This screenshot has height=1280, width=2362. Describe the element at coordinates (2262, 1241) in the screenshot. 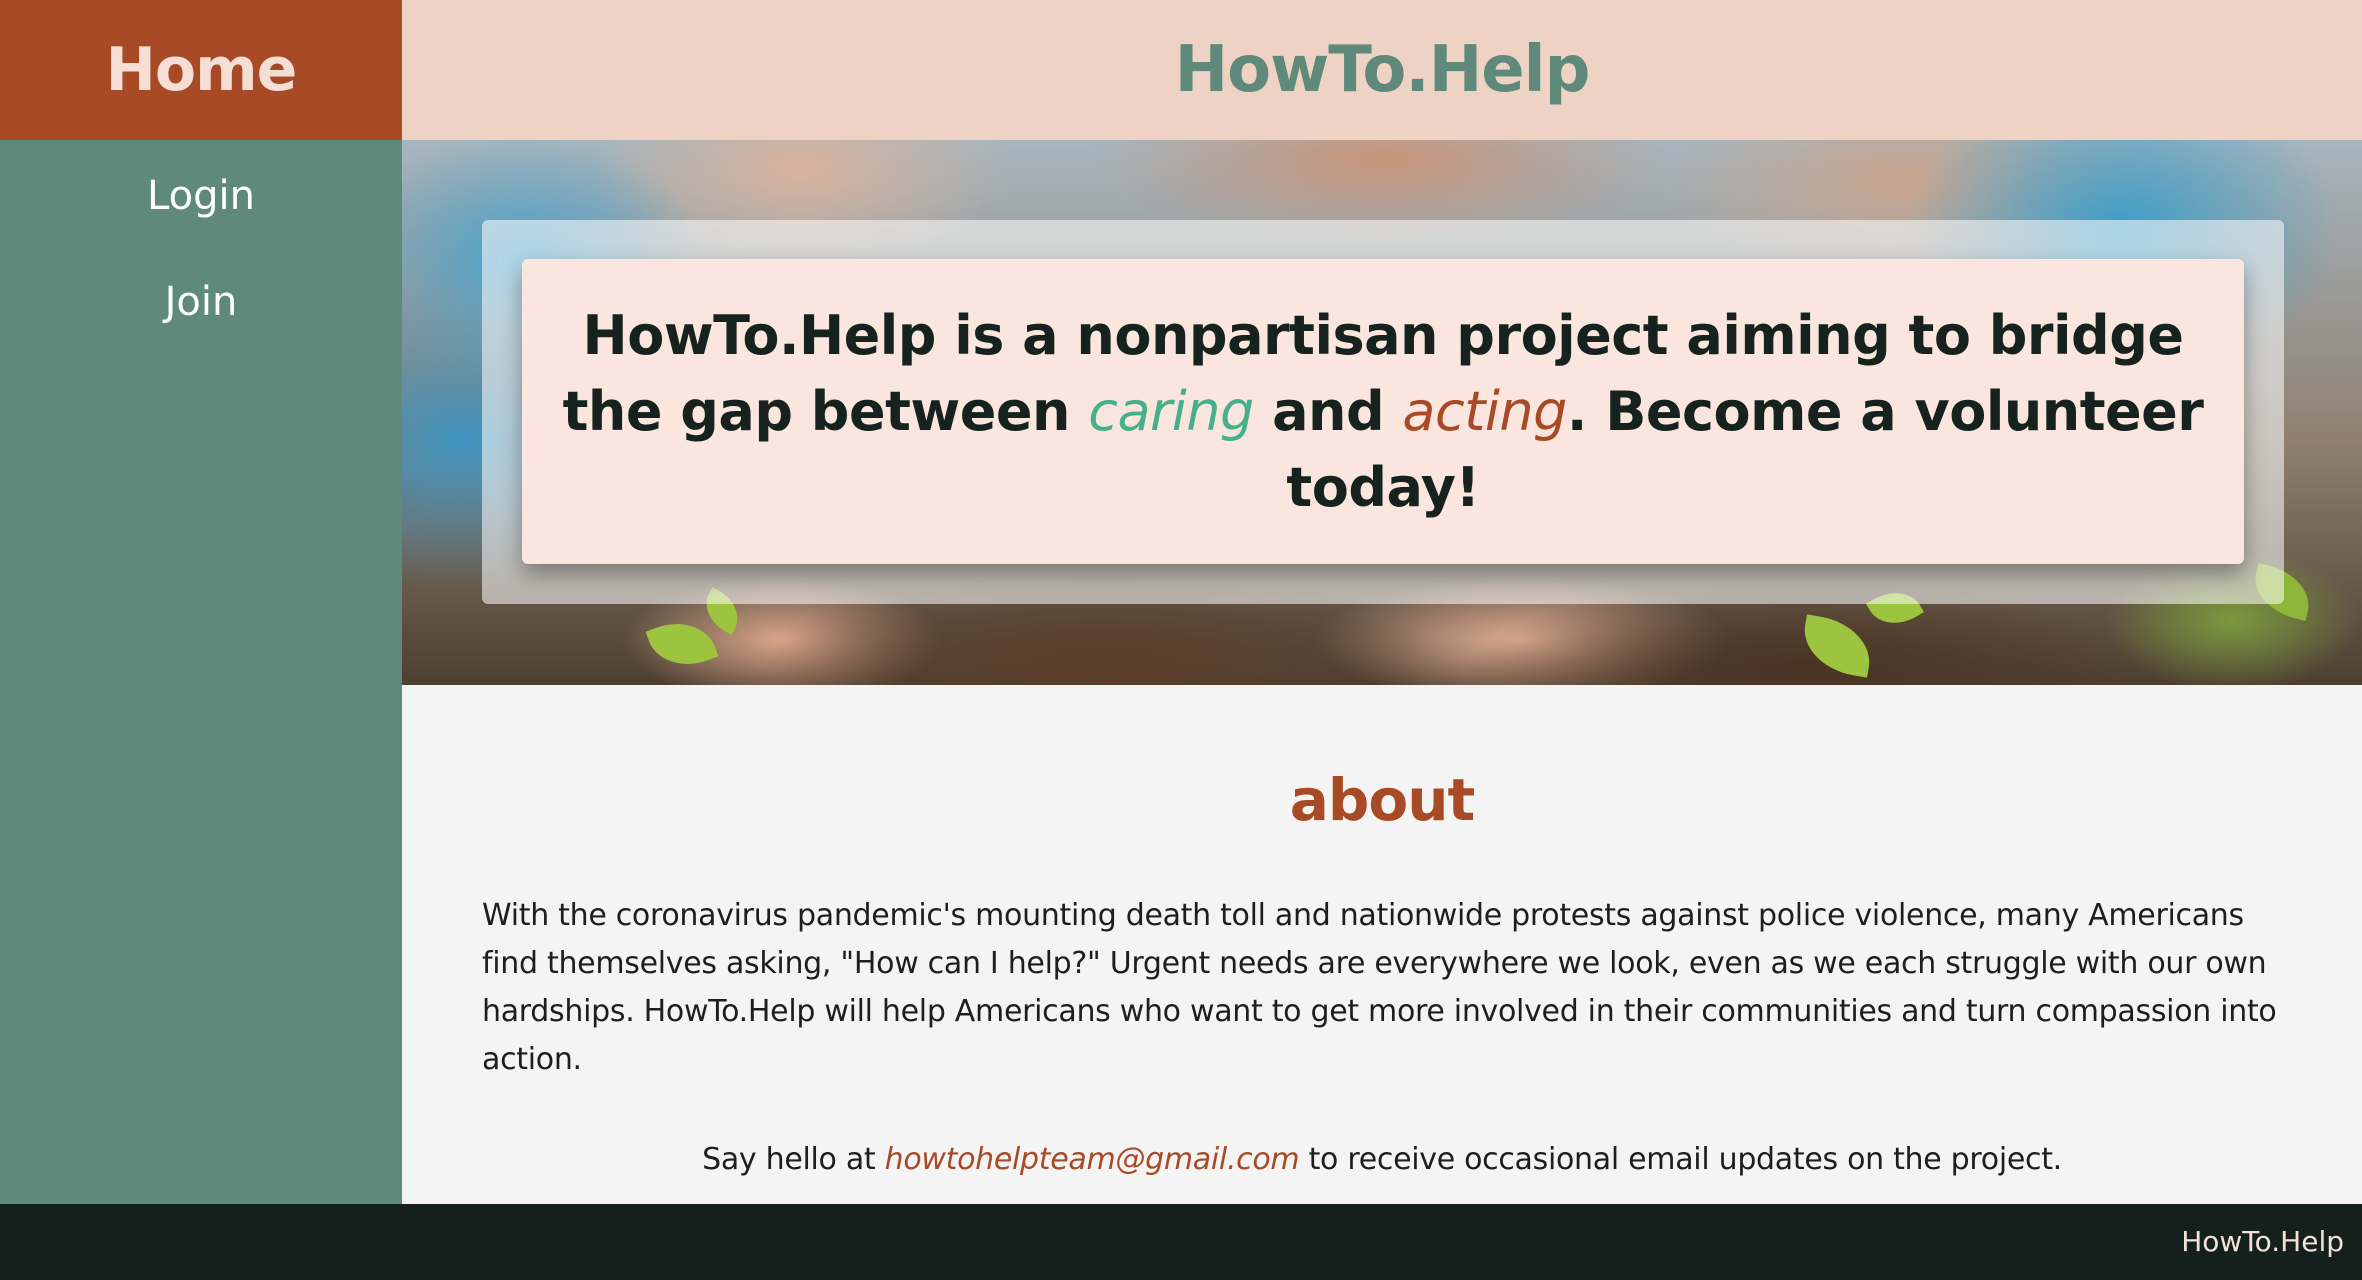

I see `footer-brand: HowTo.Help` at that location.